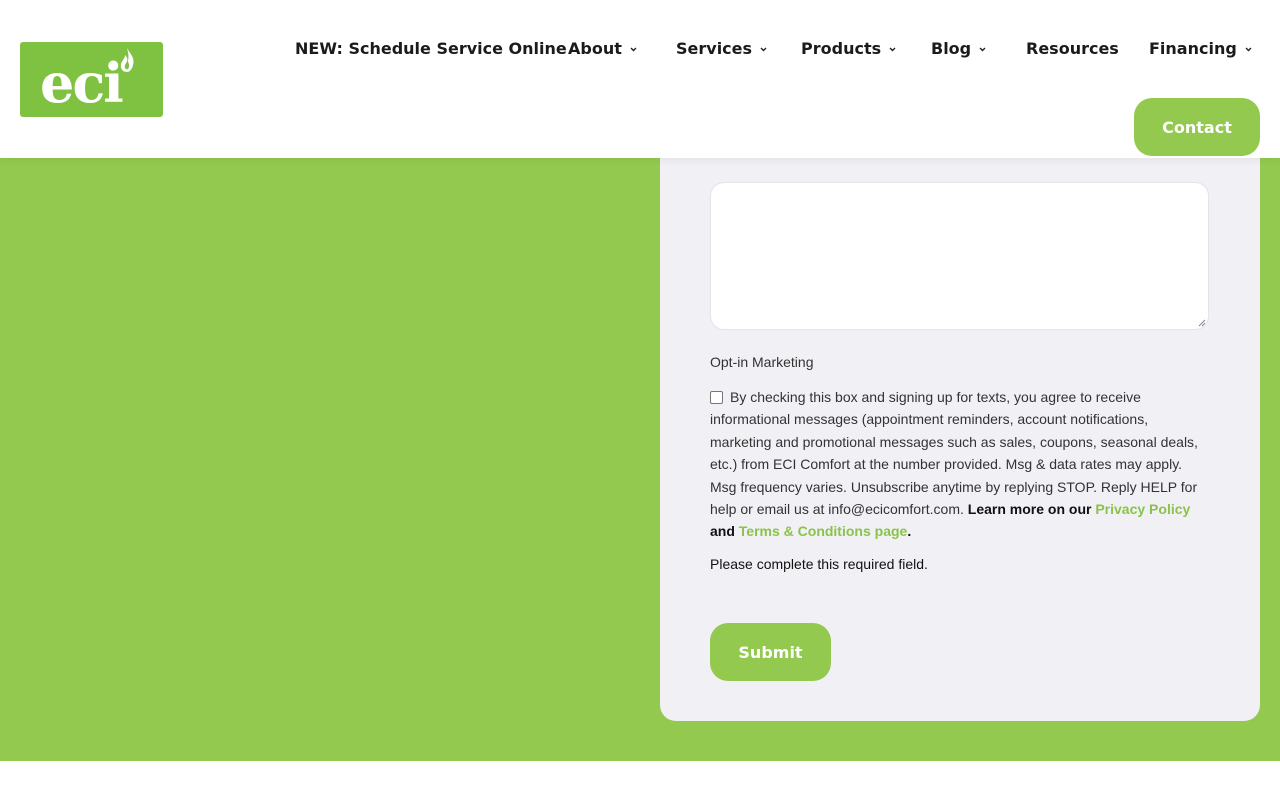 This screenshot has height=800, width=1280. I want to click on nav-label: Blog, so click(951, 48).